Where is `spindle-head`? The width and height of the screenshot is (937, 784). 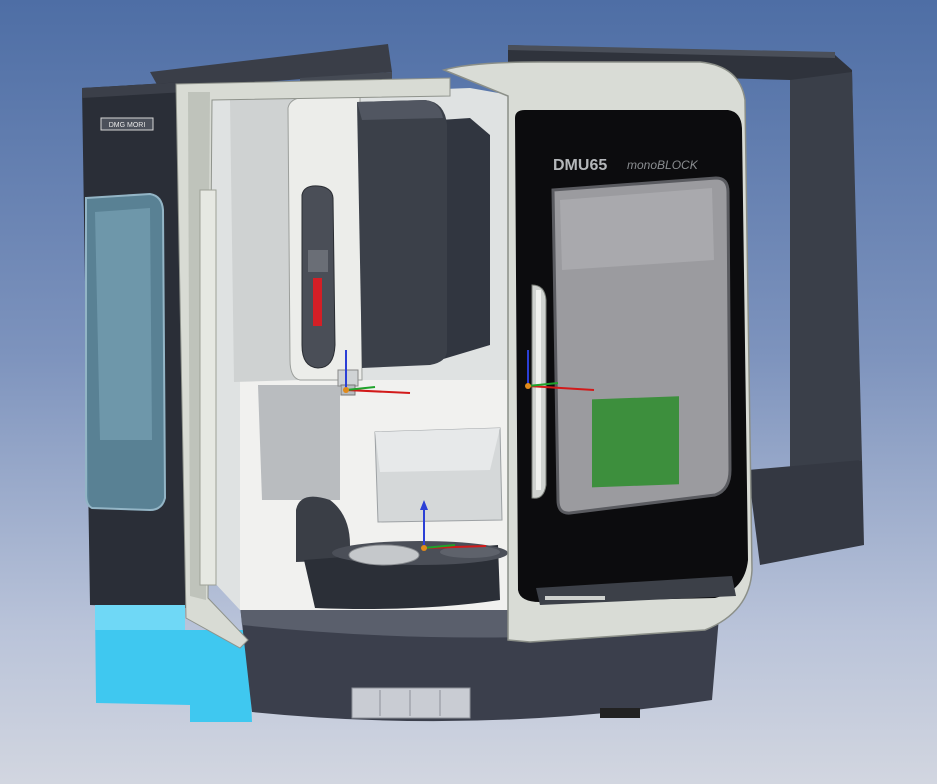
spindle-head is located at coordinates (367, 246).